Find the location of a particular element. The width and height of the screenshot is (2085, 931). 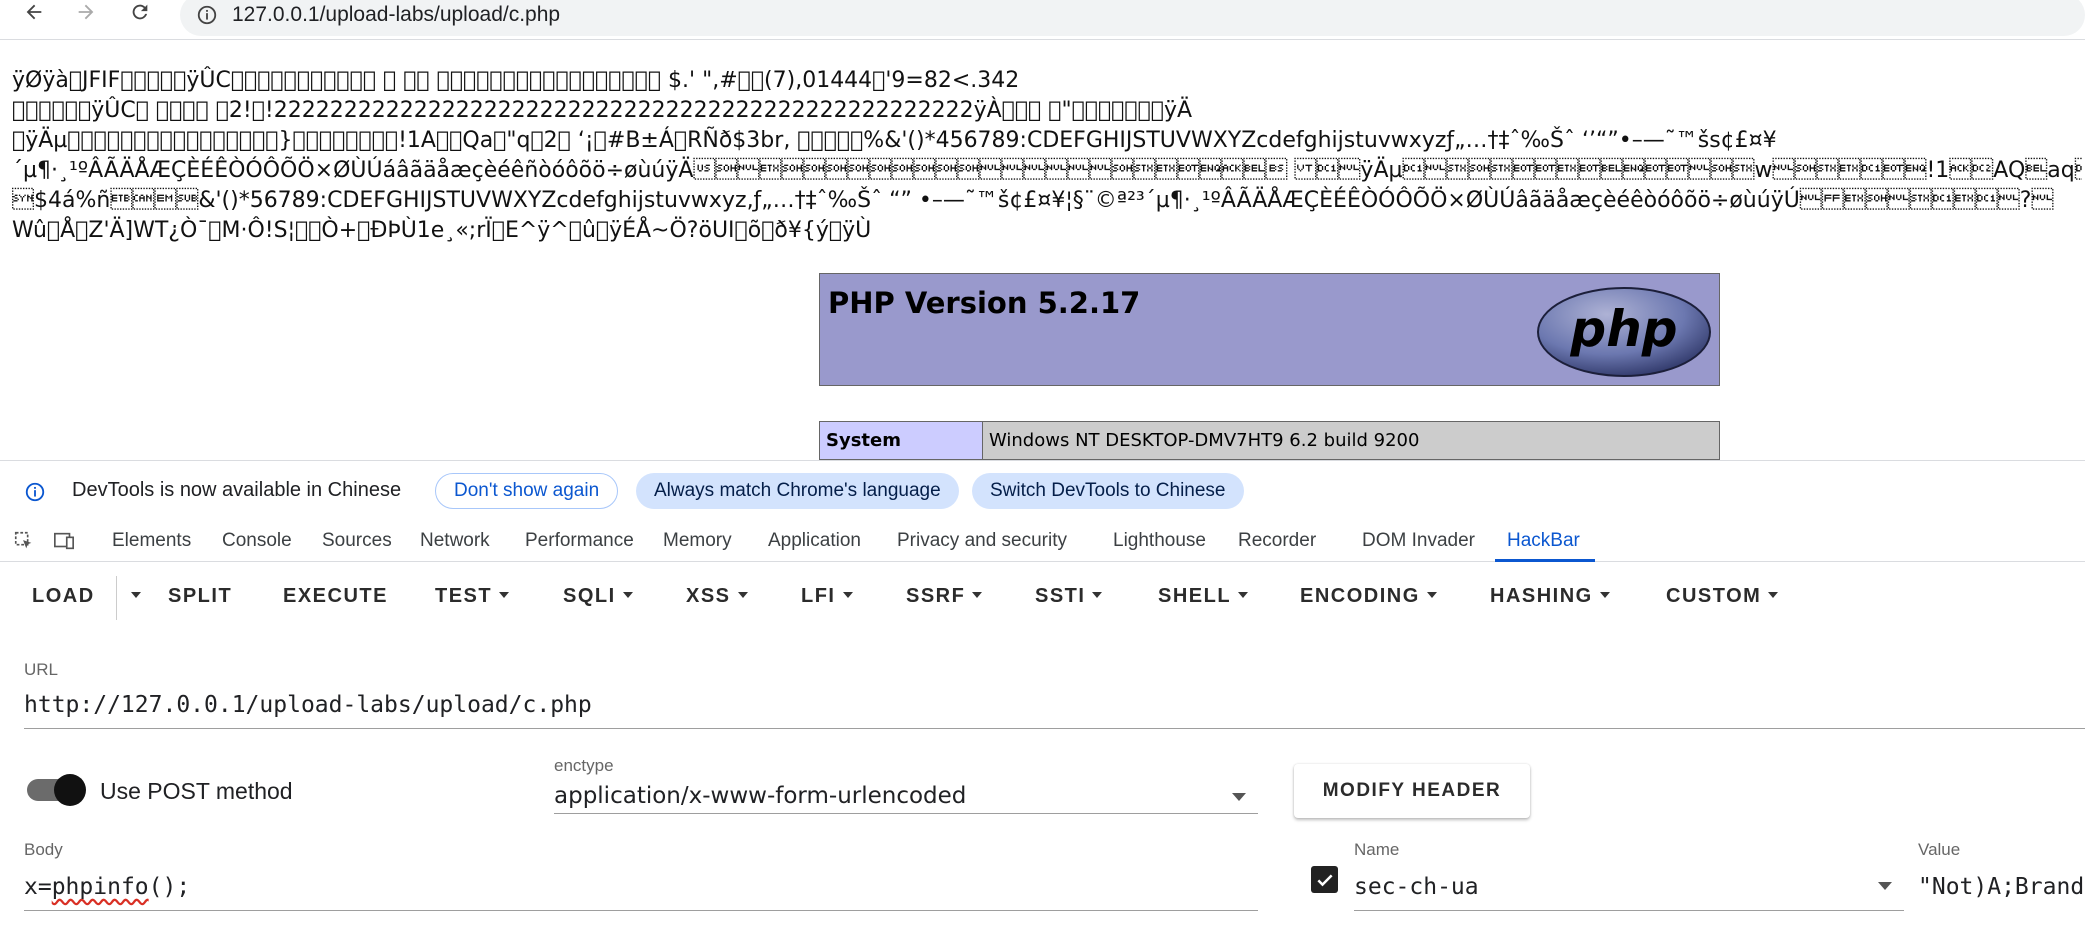

load-button: LOAD is located at coordinates (63, 596).